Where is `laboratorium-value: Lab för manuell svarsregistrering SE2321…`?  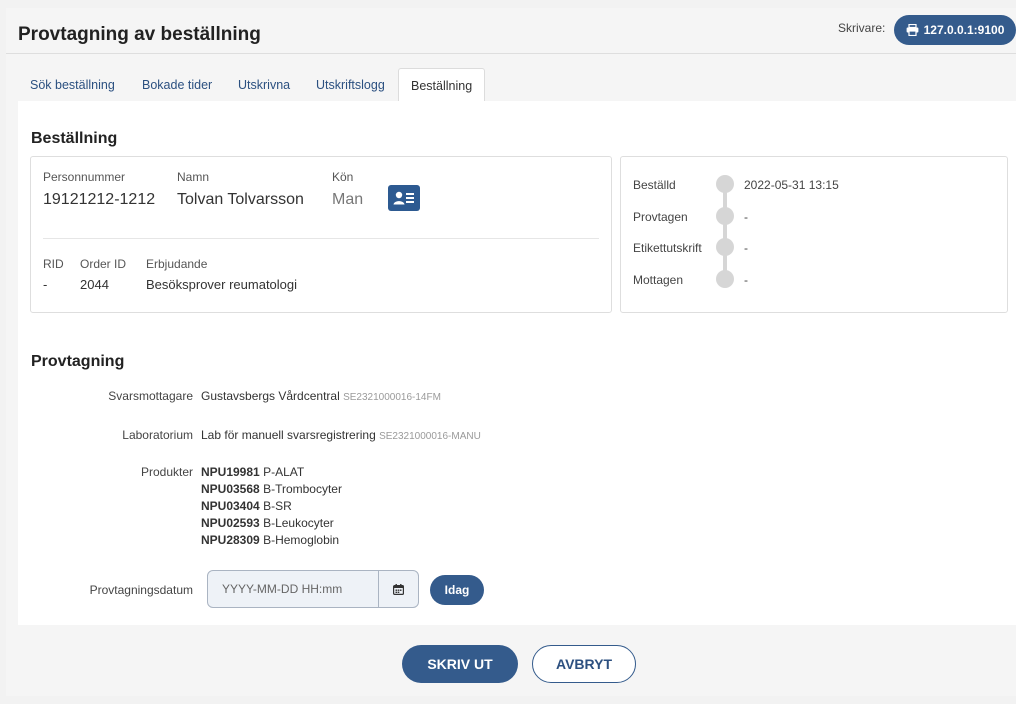 laboratorium-value: Lab för manuell svarsregistrering SE2321… is located at coordinates (341, 435).